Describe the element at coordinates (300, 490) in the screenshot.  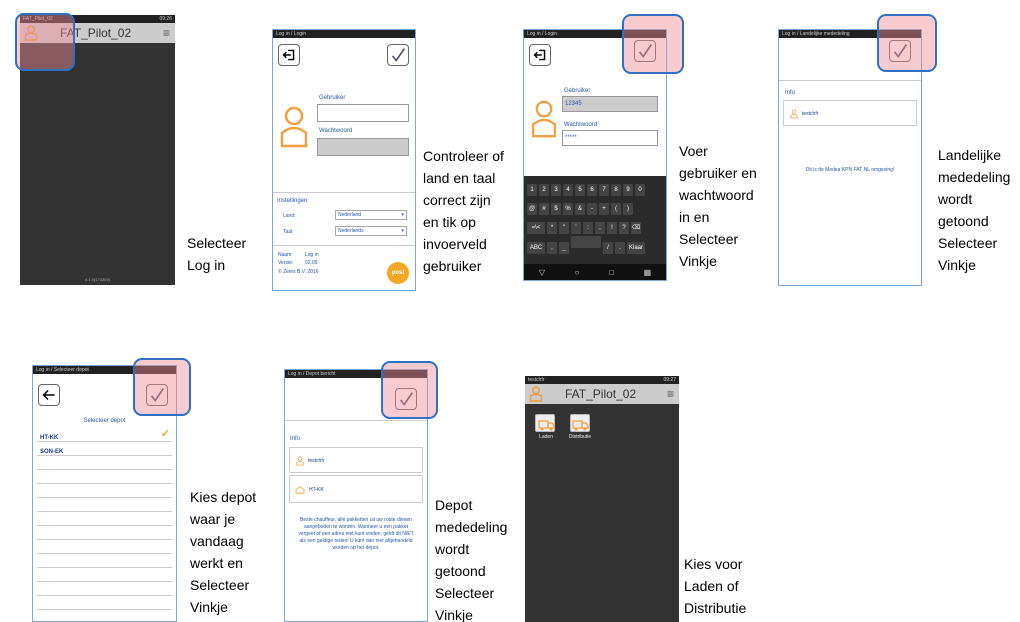
I see `house-icon` at that location.